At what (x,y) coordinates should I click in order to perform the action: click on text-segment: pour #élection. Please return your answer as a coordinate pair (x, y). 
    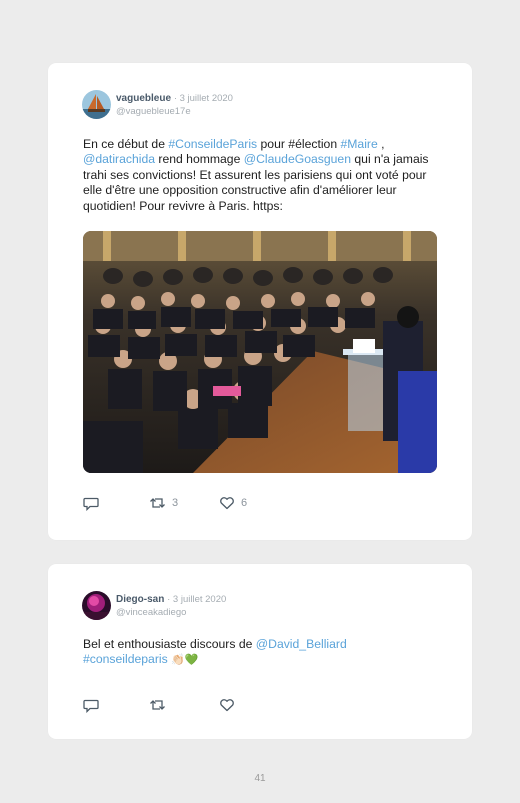
    Looking at the image, I should click on (299, 144).